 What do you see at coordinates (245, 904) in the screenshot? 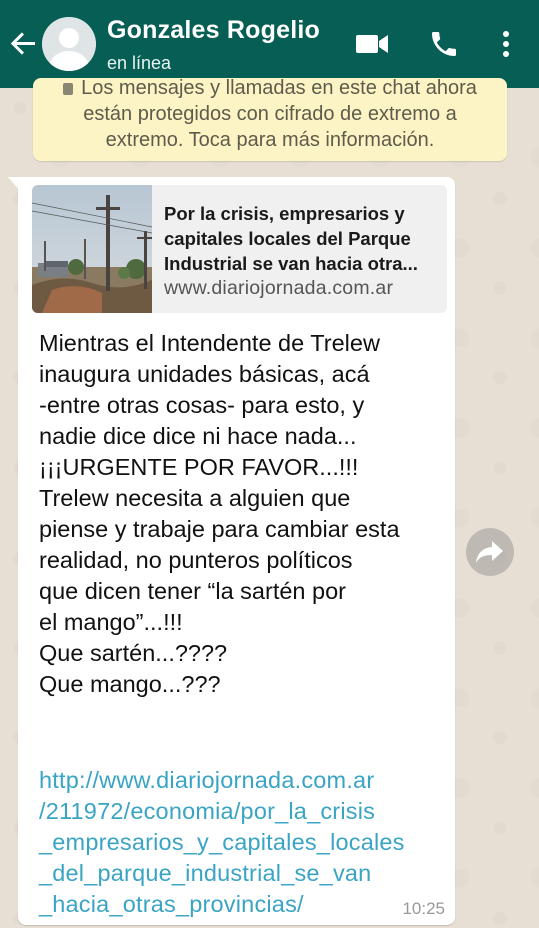
I see `link-line: _hacia_otras_provincias/` at bounding box center [245, 904].